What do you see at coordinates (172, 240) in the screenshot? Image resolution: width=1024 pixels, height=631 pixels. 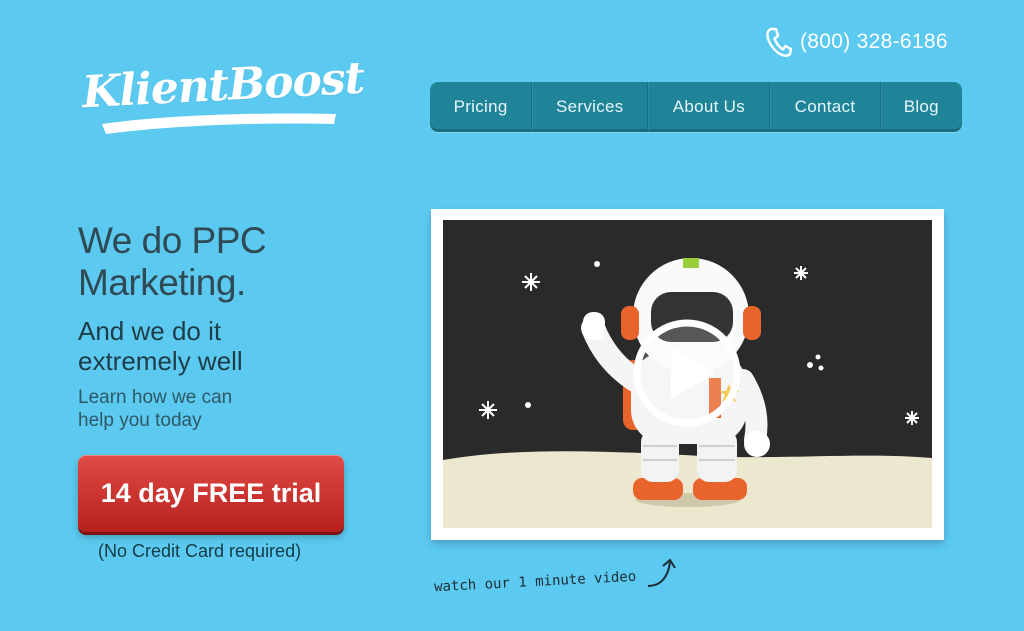 I see `headline-line-1: We do PPC` at bounding box center [172, 240].